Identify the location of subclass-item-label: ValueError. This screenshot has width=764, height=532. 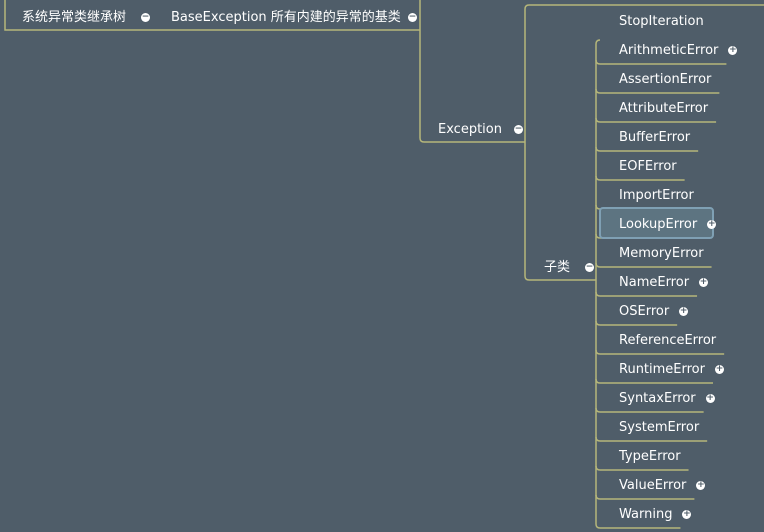
(653, 485).